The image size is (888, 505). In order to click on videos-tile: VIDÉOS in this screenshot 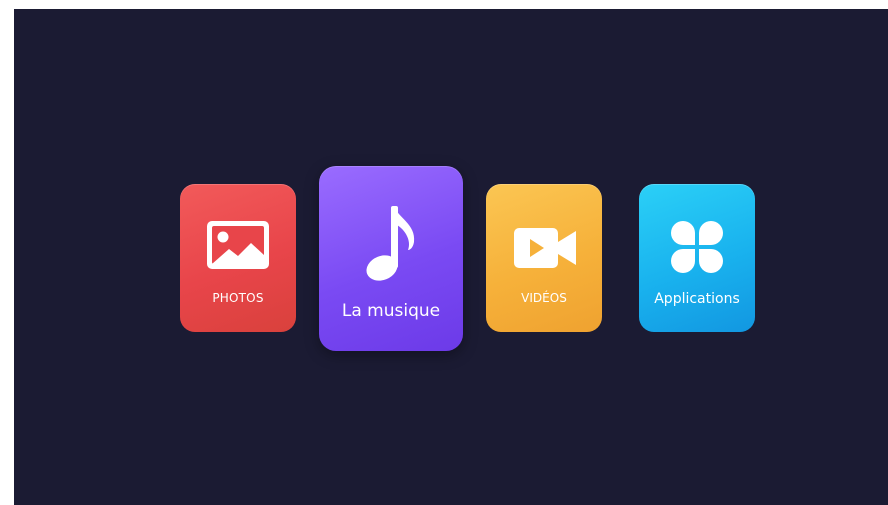, I will do `click(544, 258)`.